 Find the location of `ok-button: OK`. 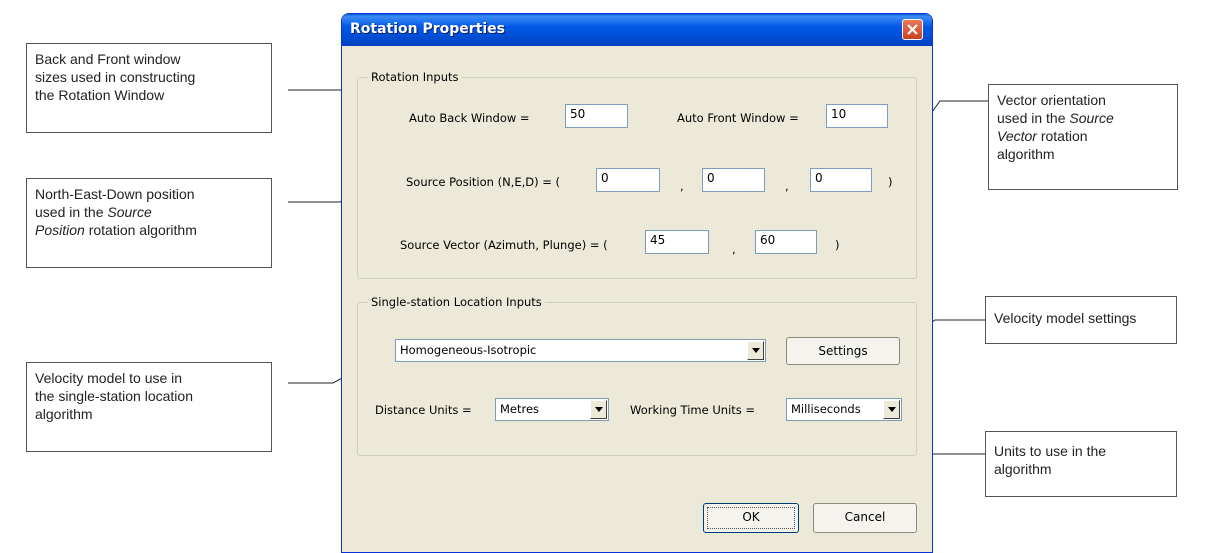

ok-button: OK is located at coordinates (751, 518).